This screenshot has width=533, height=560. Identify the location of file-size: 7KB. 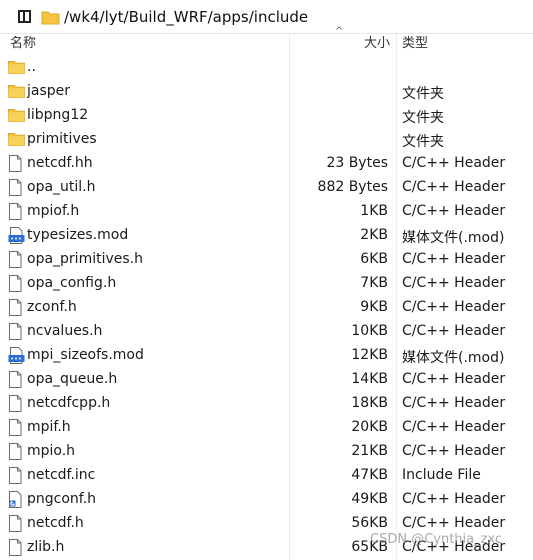
(374, 283).